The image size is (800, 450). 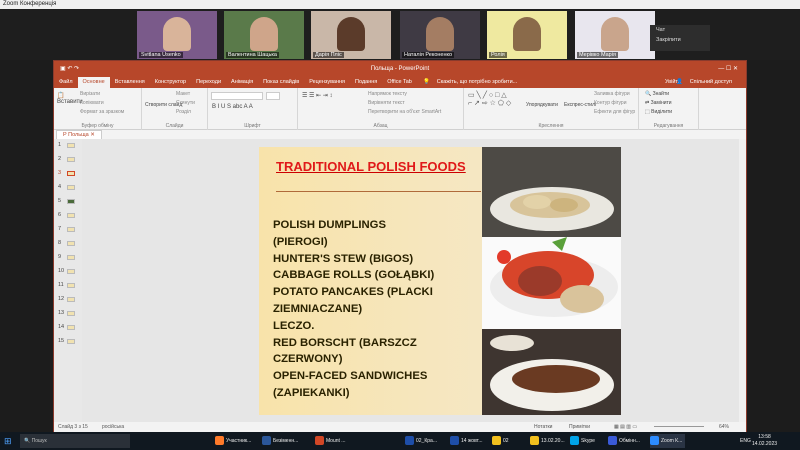 I want to click on text-direction-button: Напрямок тексту, so click(x=387, y=94).